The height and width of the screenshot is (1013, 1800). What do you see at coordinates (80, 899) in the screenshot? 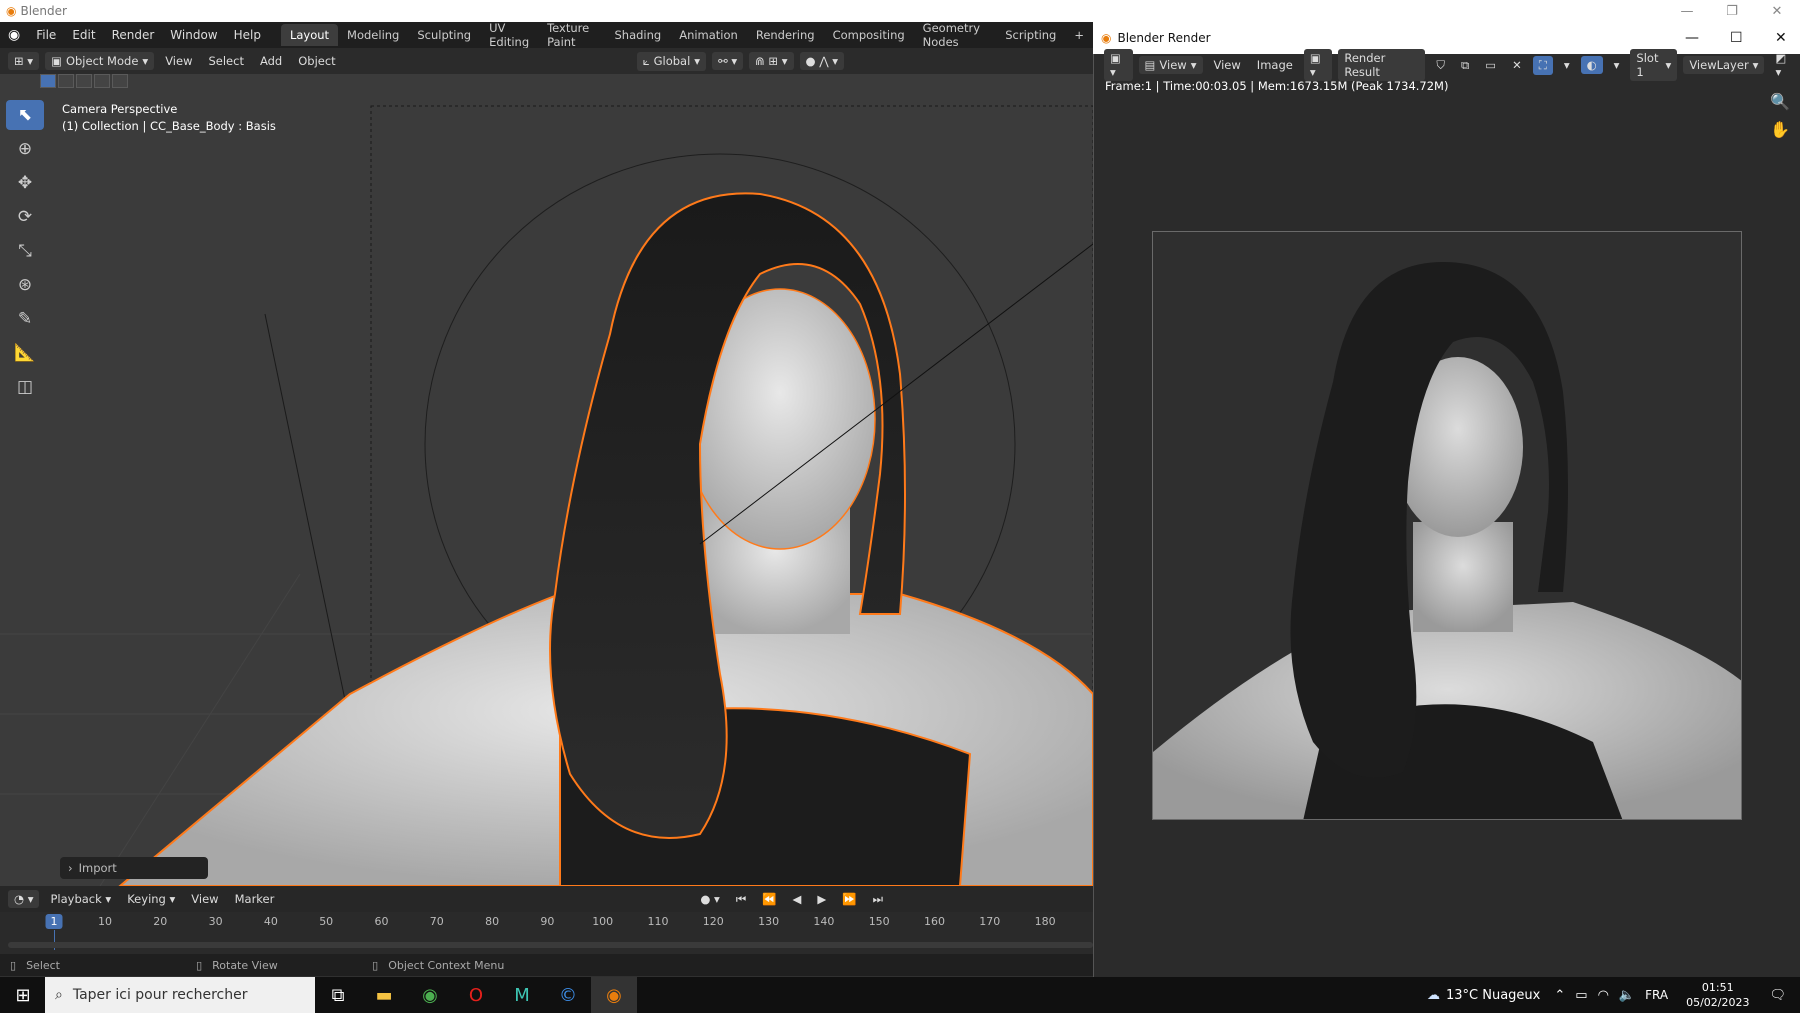
I see `menu-playback: Playback ▾` at bounding box center [80, 899].